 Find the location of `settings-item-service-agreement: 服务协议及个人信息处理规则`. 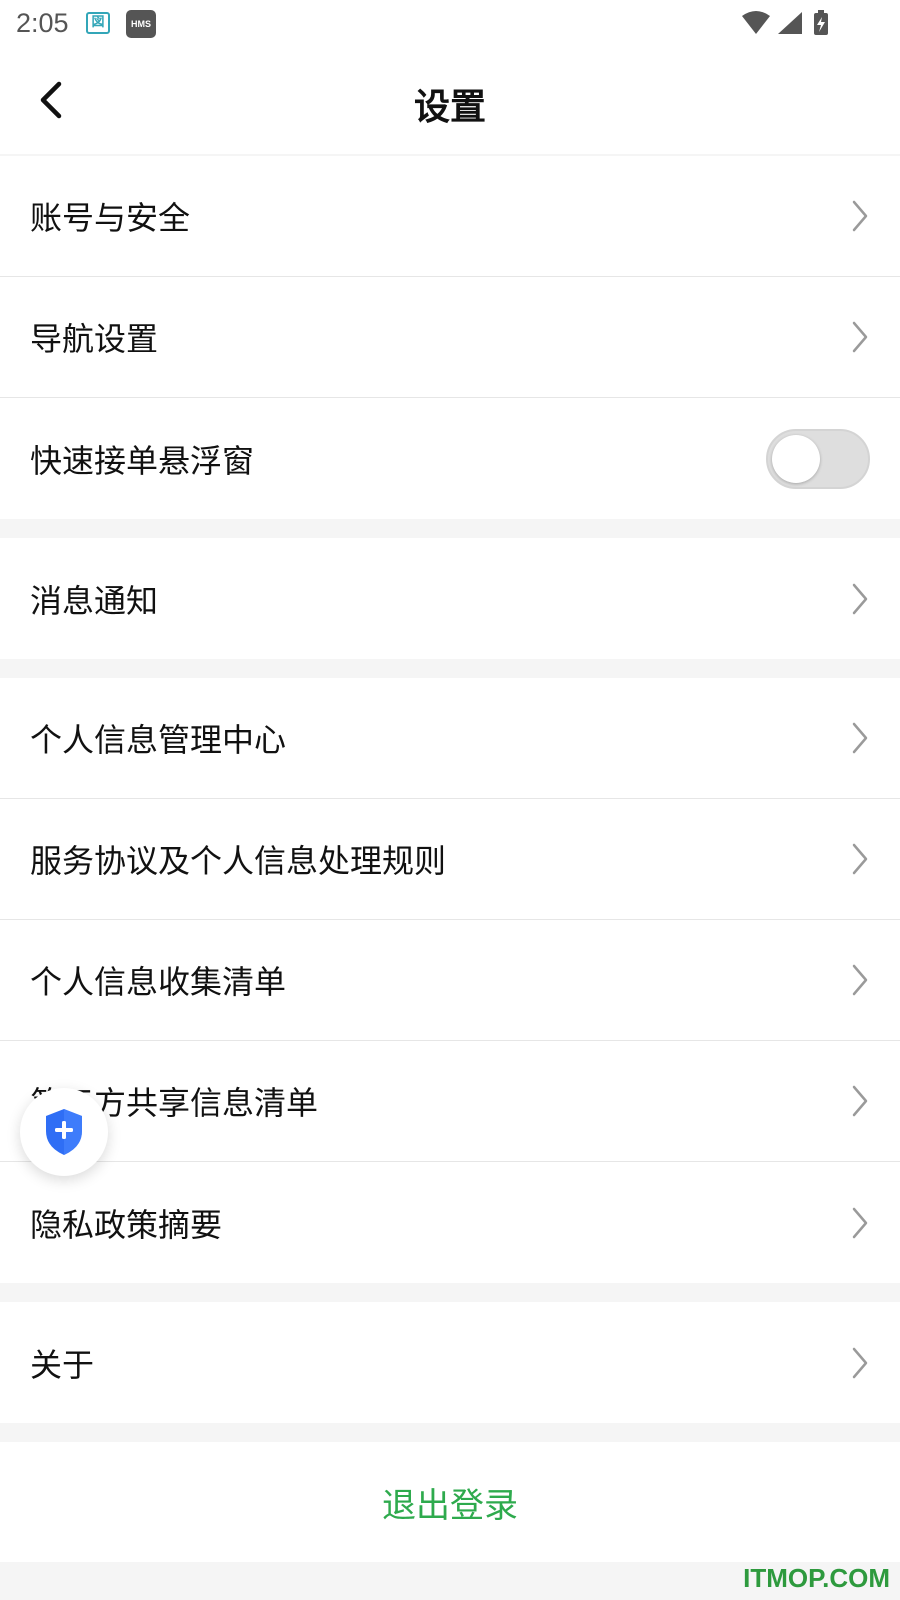

settings-item-service-agreement: 服务协议及个人信息处理规则 is located at coordinates (450, 859).